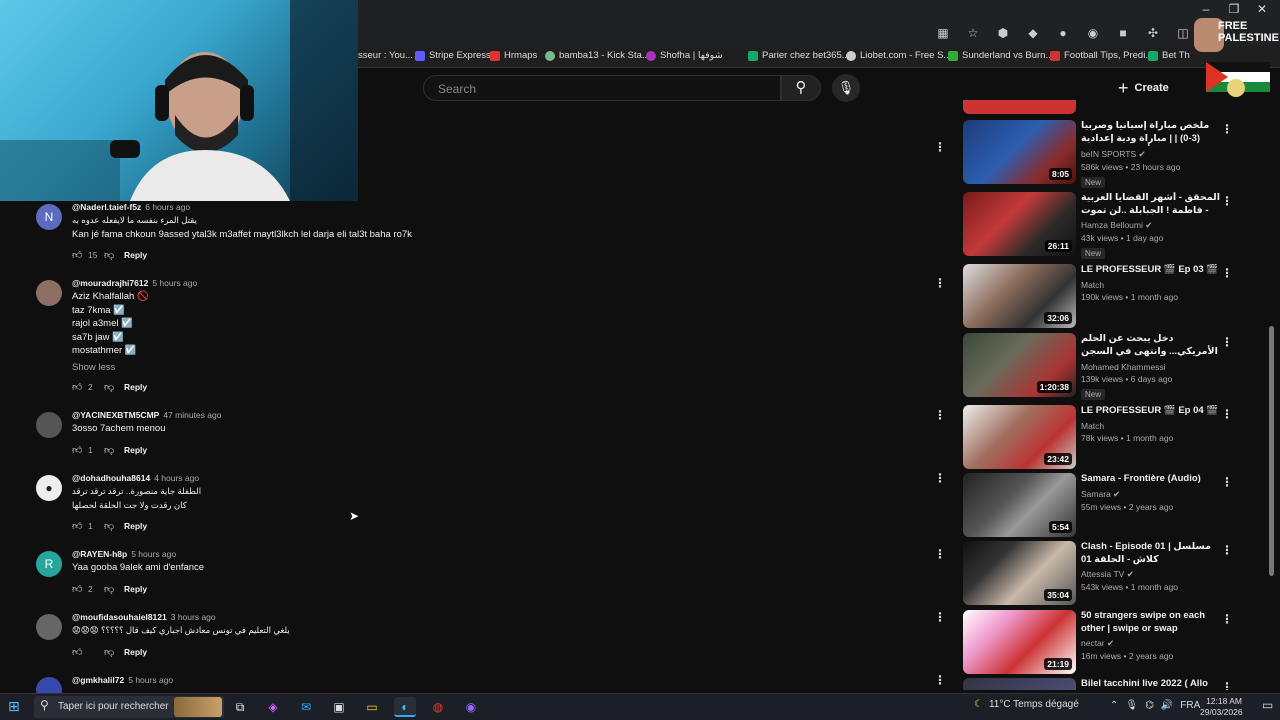 This screenshot has width=1280, height=720. I want to click on apps-icon: ▦, so click(943, 34).